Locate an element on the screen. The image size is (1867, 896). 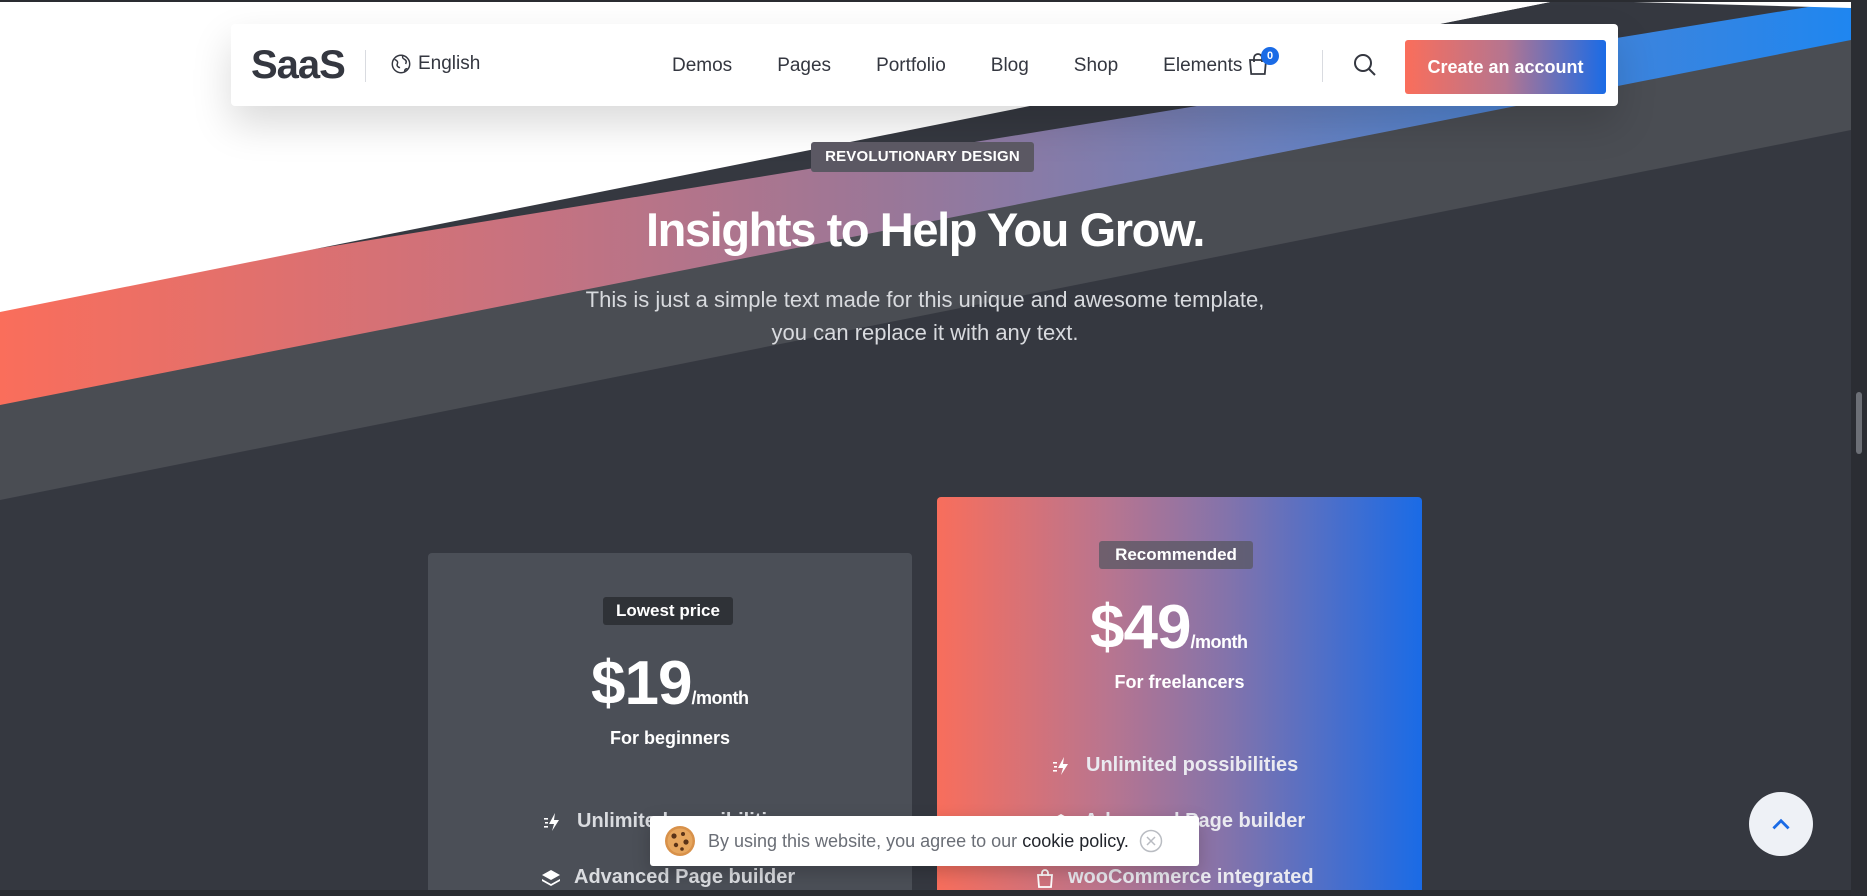
price-amount: $49 is located at coordinates (1140, 627).